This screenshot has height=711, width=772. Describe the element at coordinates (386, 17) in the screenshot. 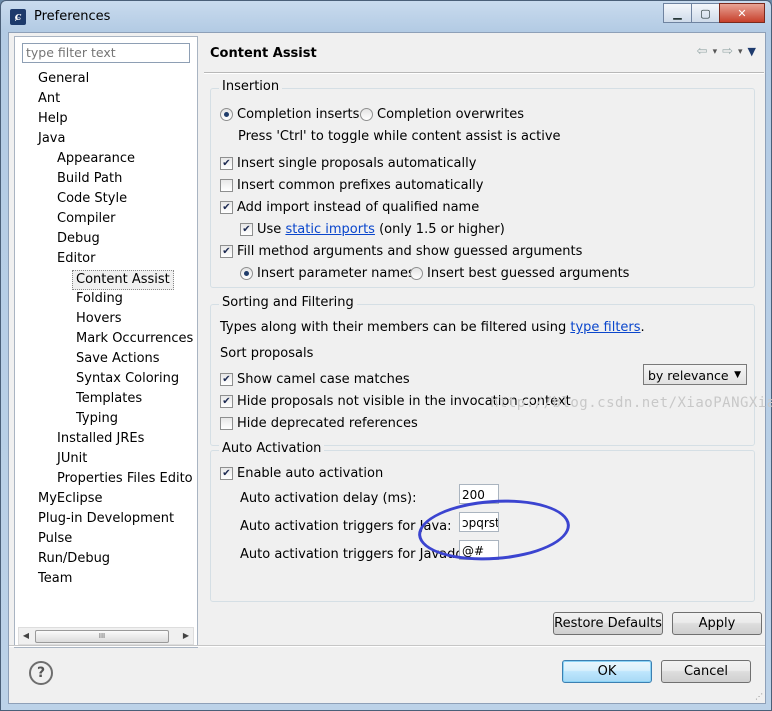

I see `title-bar: ɕ Preferences ▁ ▢ ✕` at that location.